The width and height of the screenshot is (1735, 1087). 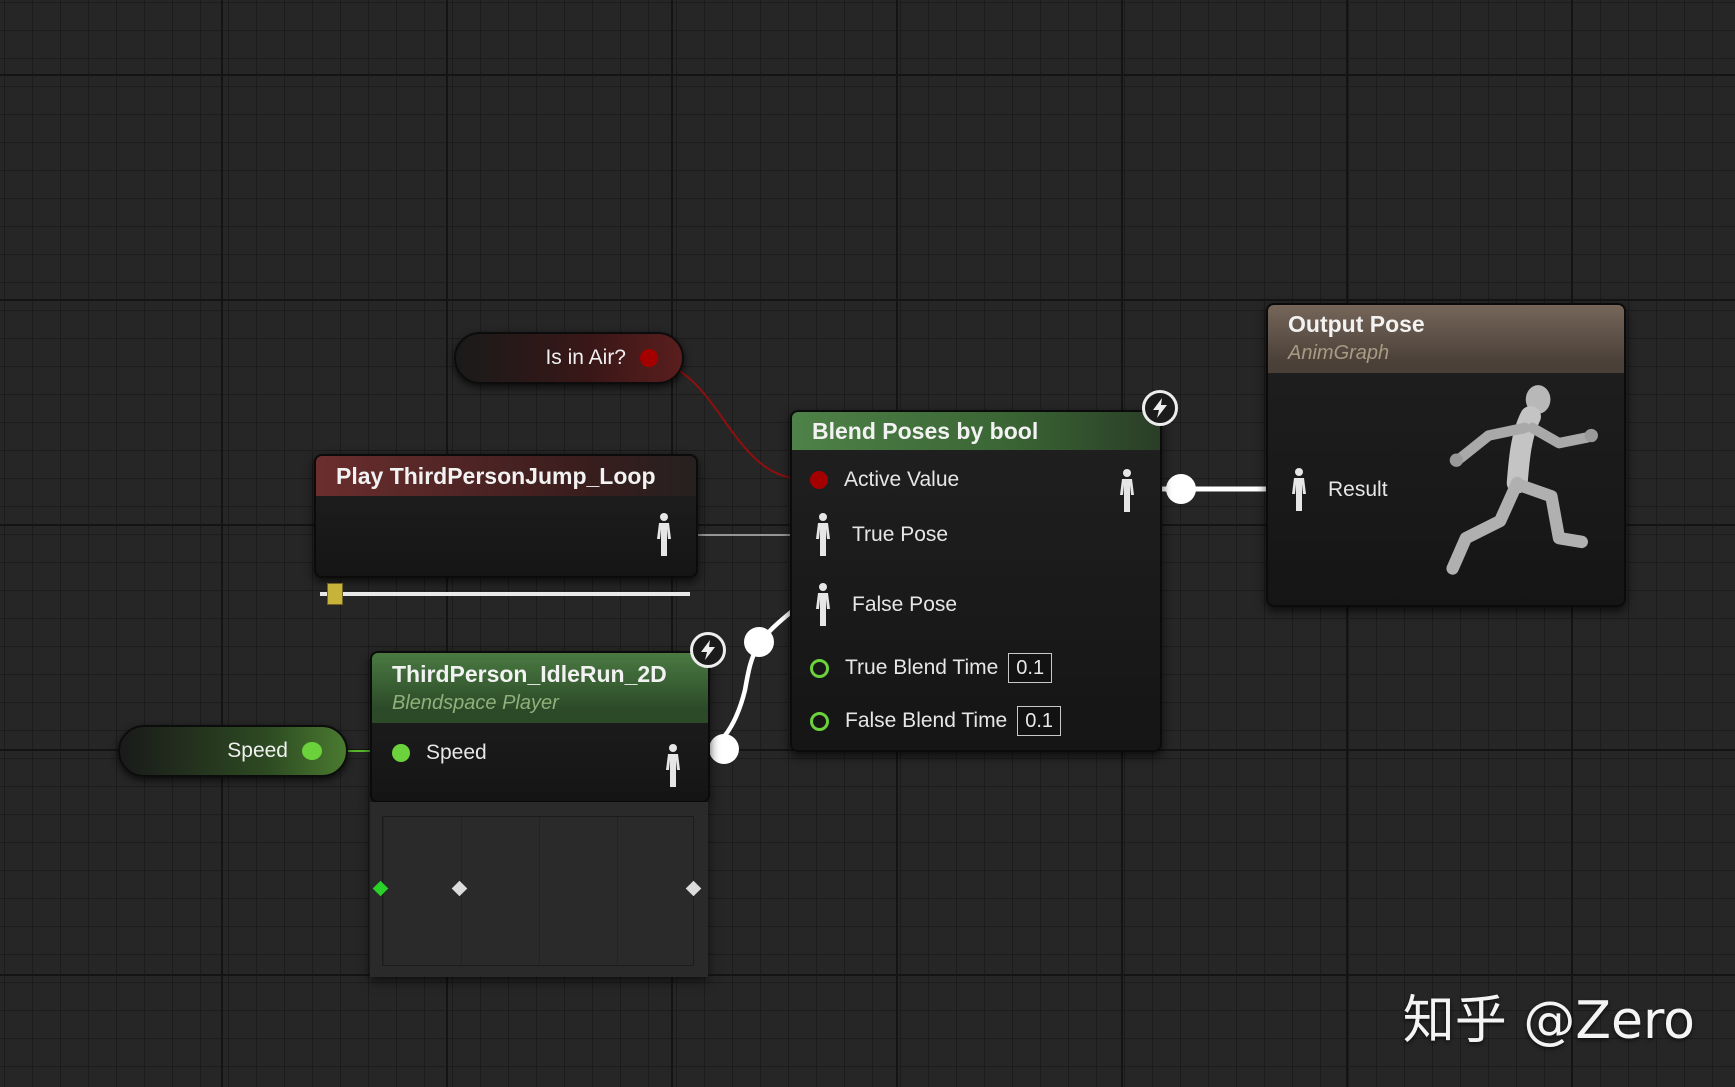 I want to click on blendspace-header: ThirdPerson_IdleRun_2D Blendspace Player, so click(x=540, y=688).